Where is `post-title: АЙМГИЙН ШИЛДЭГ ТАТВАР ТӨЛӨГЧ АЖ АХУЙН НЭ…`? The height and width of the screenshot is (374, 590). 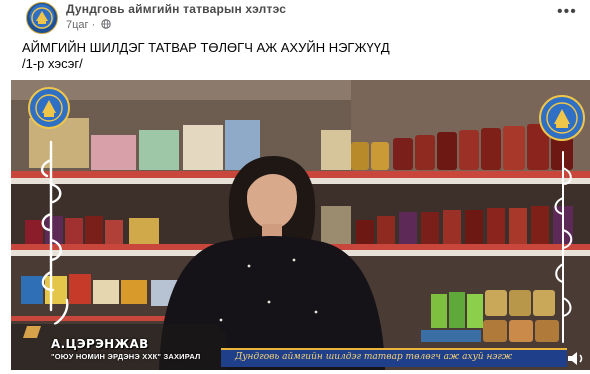
post-title: АЙМГИЙН ШИЛДЭГ ТАТВАР ТӨЛӨГЧ АЖ АХУЙН НЭ… is located at coordinates (206, 47).